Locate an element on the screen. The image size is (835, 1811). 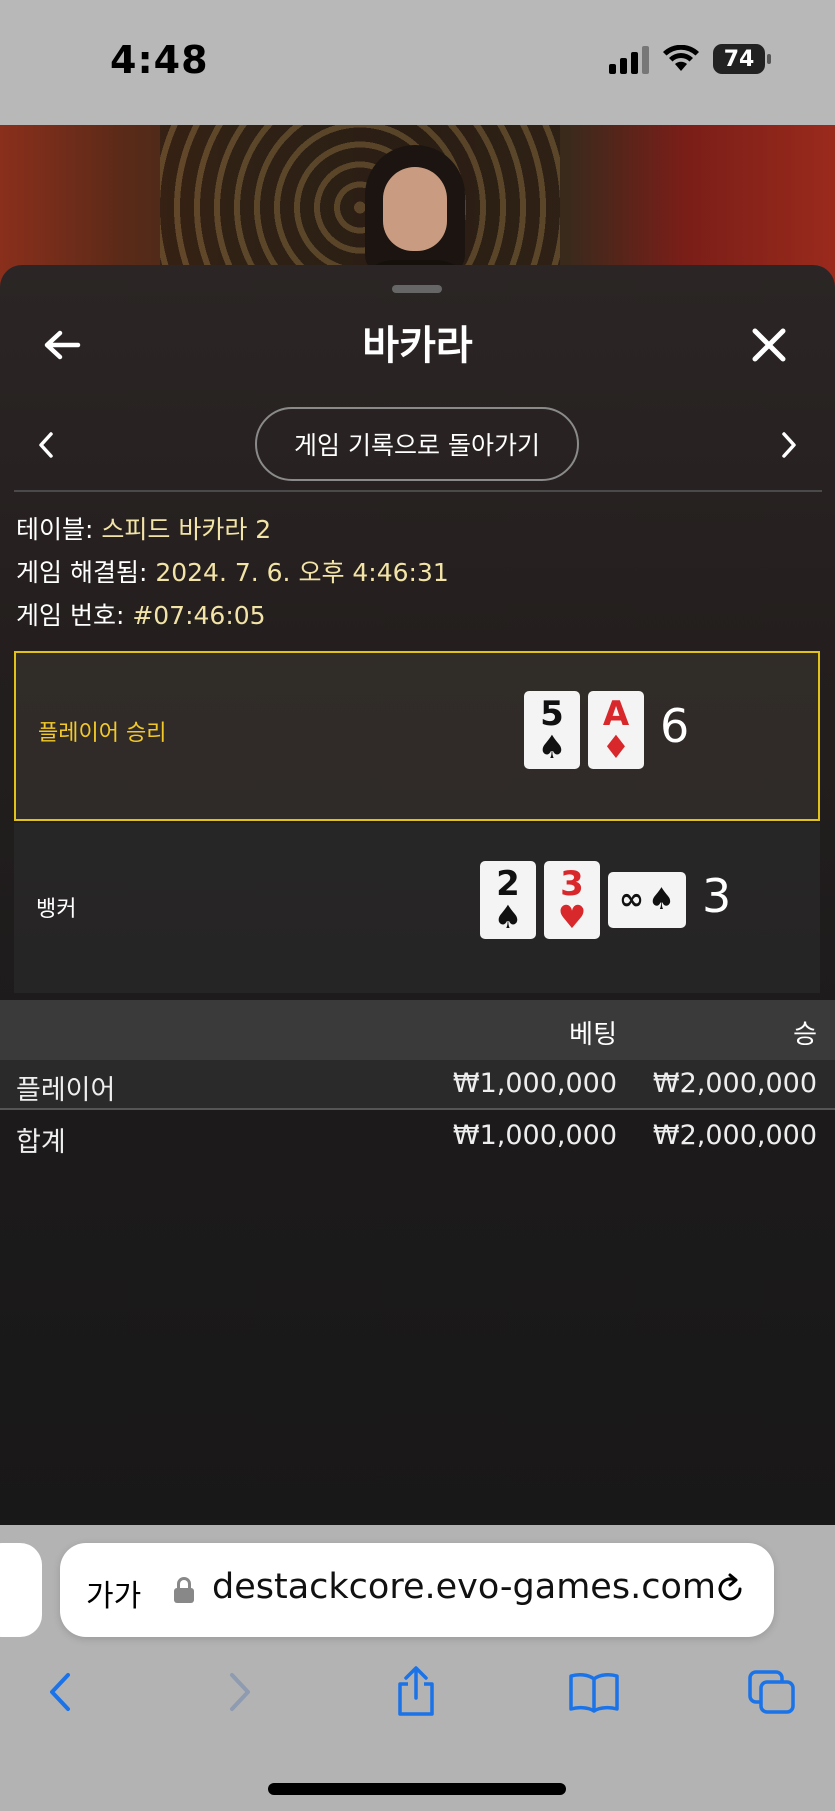
browser-back-button is located at coordinates (60, 1692).